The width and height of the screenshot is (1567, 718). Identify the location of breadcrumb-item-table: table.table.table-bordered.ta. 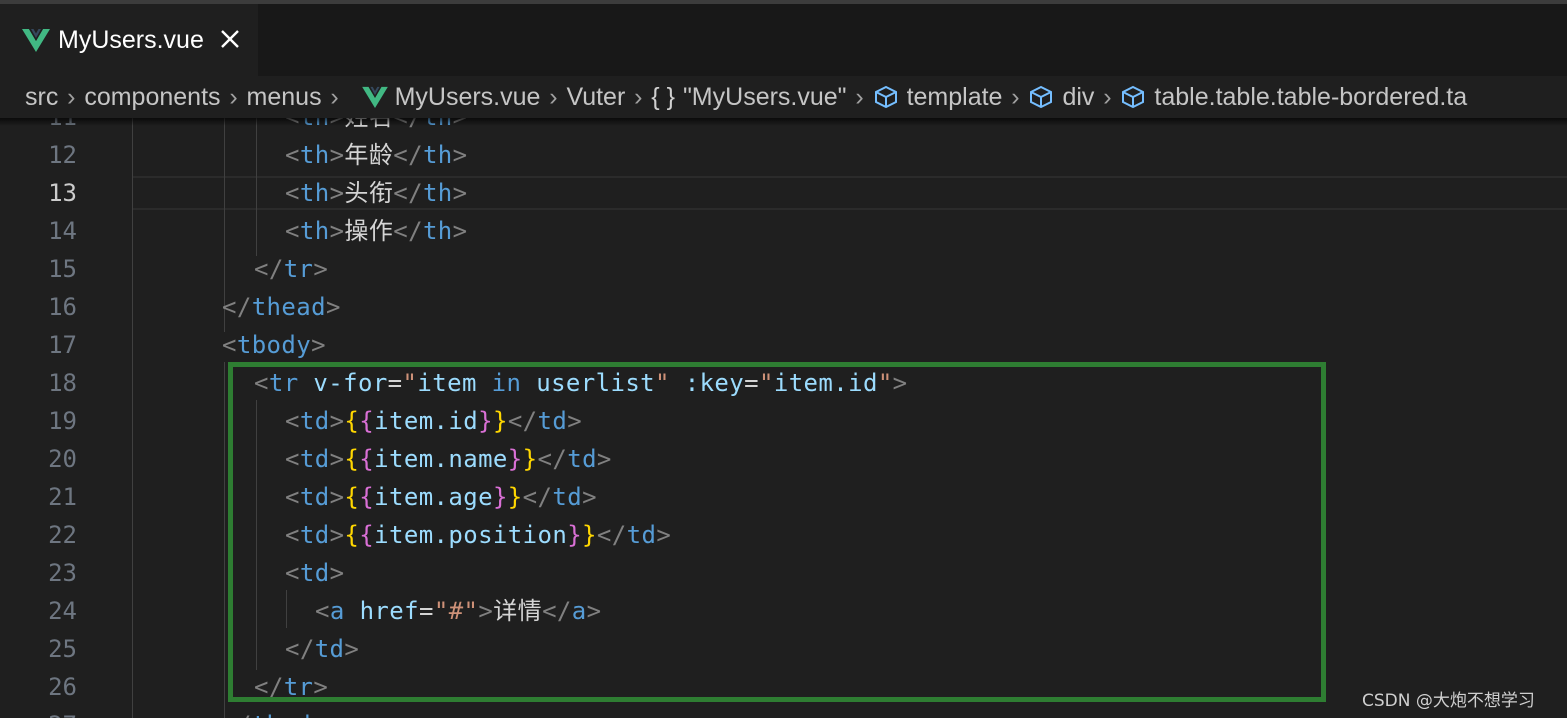
(1293, 97).